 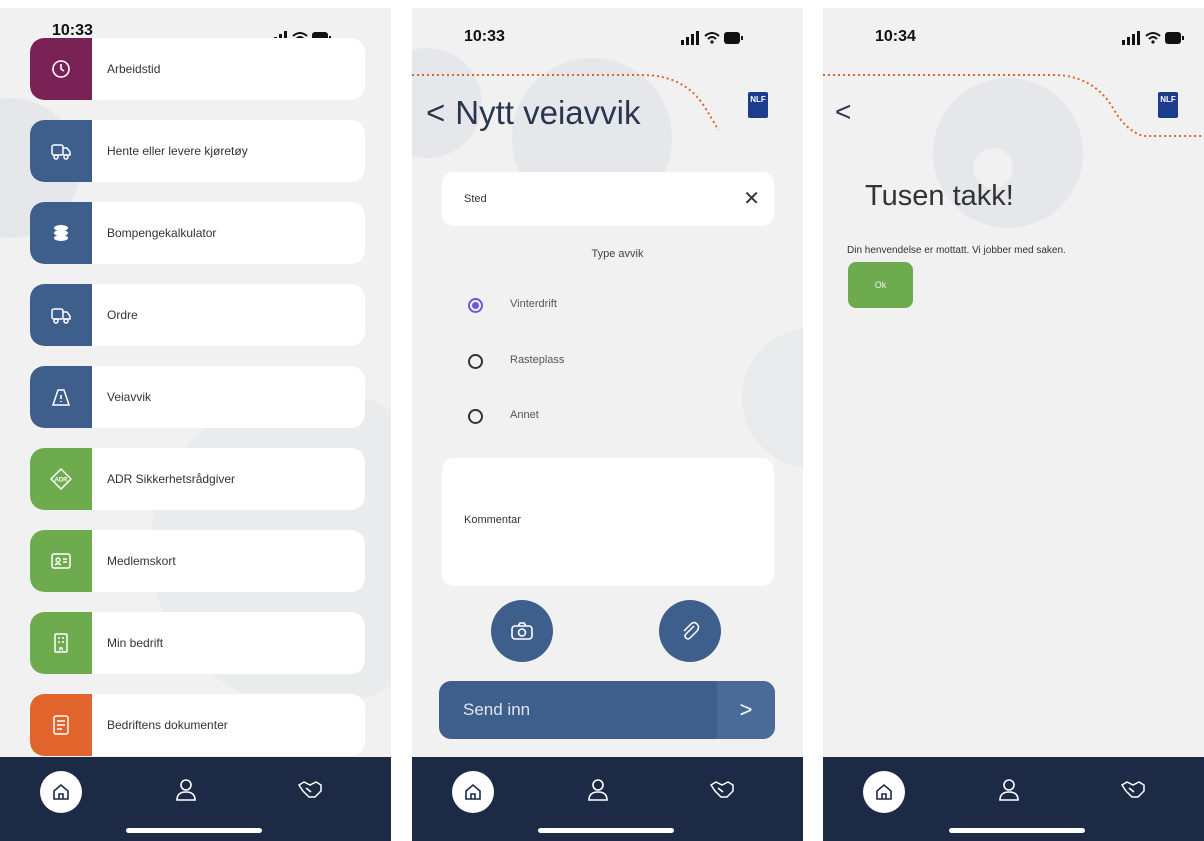 I want to click on ok-button: Ok, so click(x=880, y=285).